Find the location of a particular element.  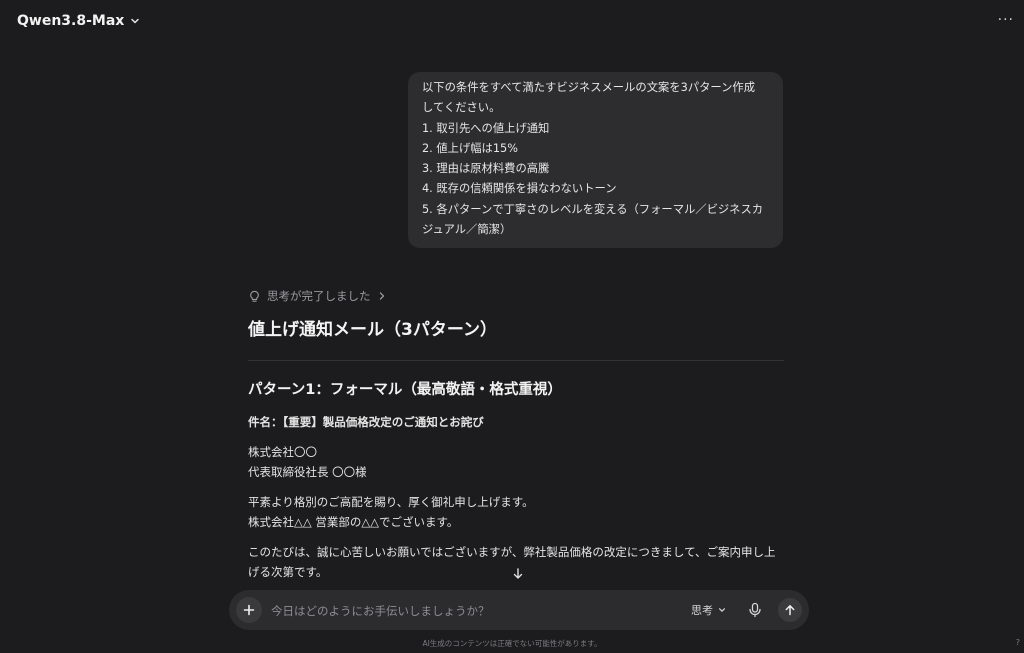

plus-icon is located at coordinates (249, 610).